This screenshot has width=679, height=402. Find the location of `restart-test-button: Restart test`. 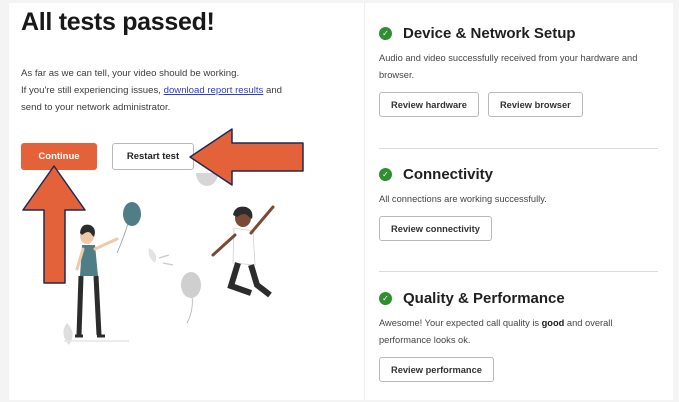

restart-test-button: Restart test is located at coordinates (153, 156).